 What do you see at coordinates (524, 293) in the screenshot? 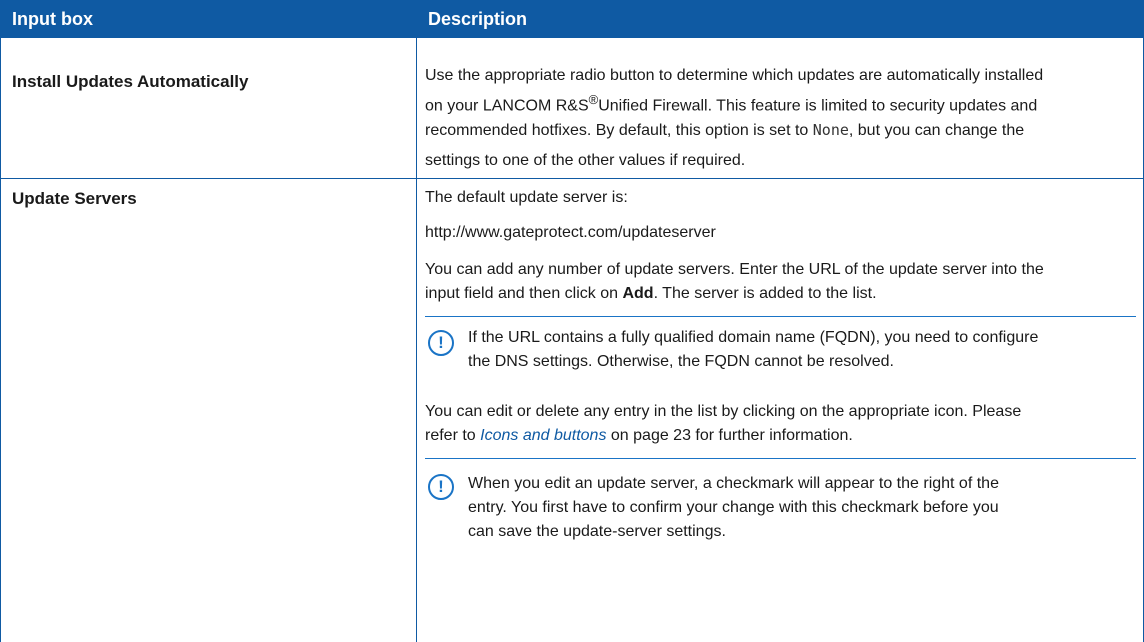
I see `text-line: input field and then click on` at bounding box center [524, 293].